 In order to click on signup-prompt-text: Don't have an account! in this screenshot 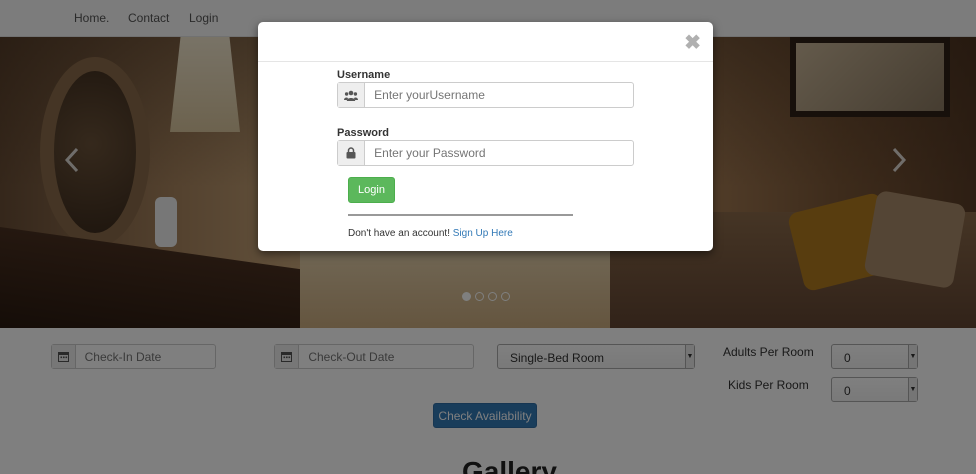, I will do `click(399, 233)`.